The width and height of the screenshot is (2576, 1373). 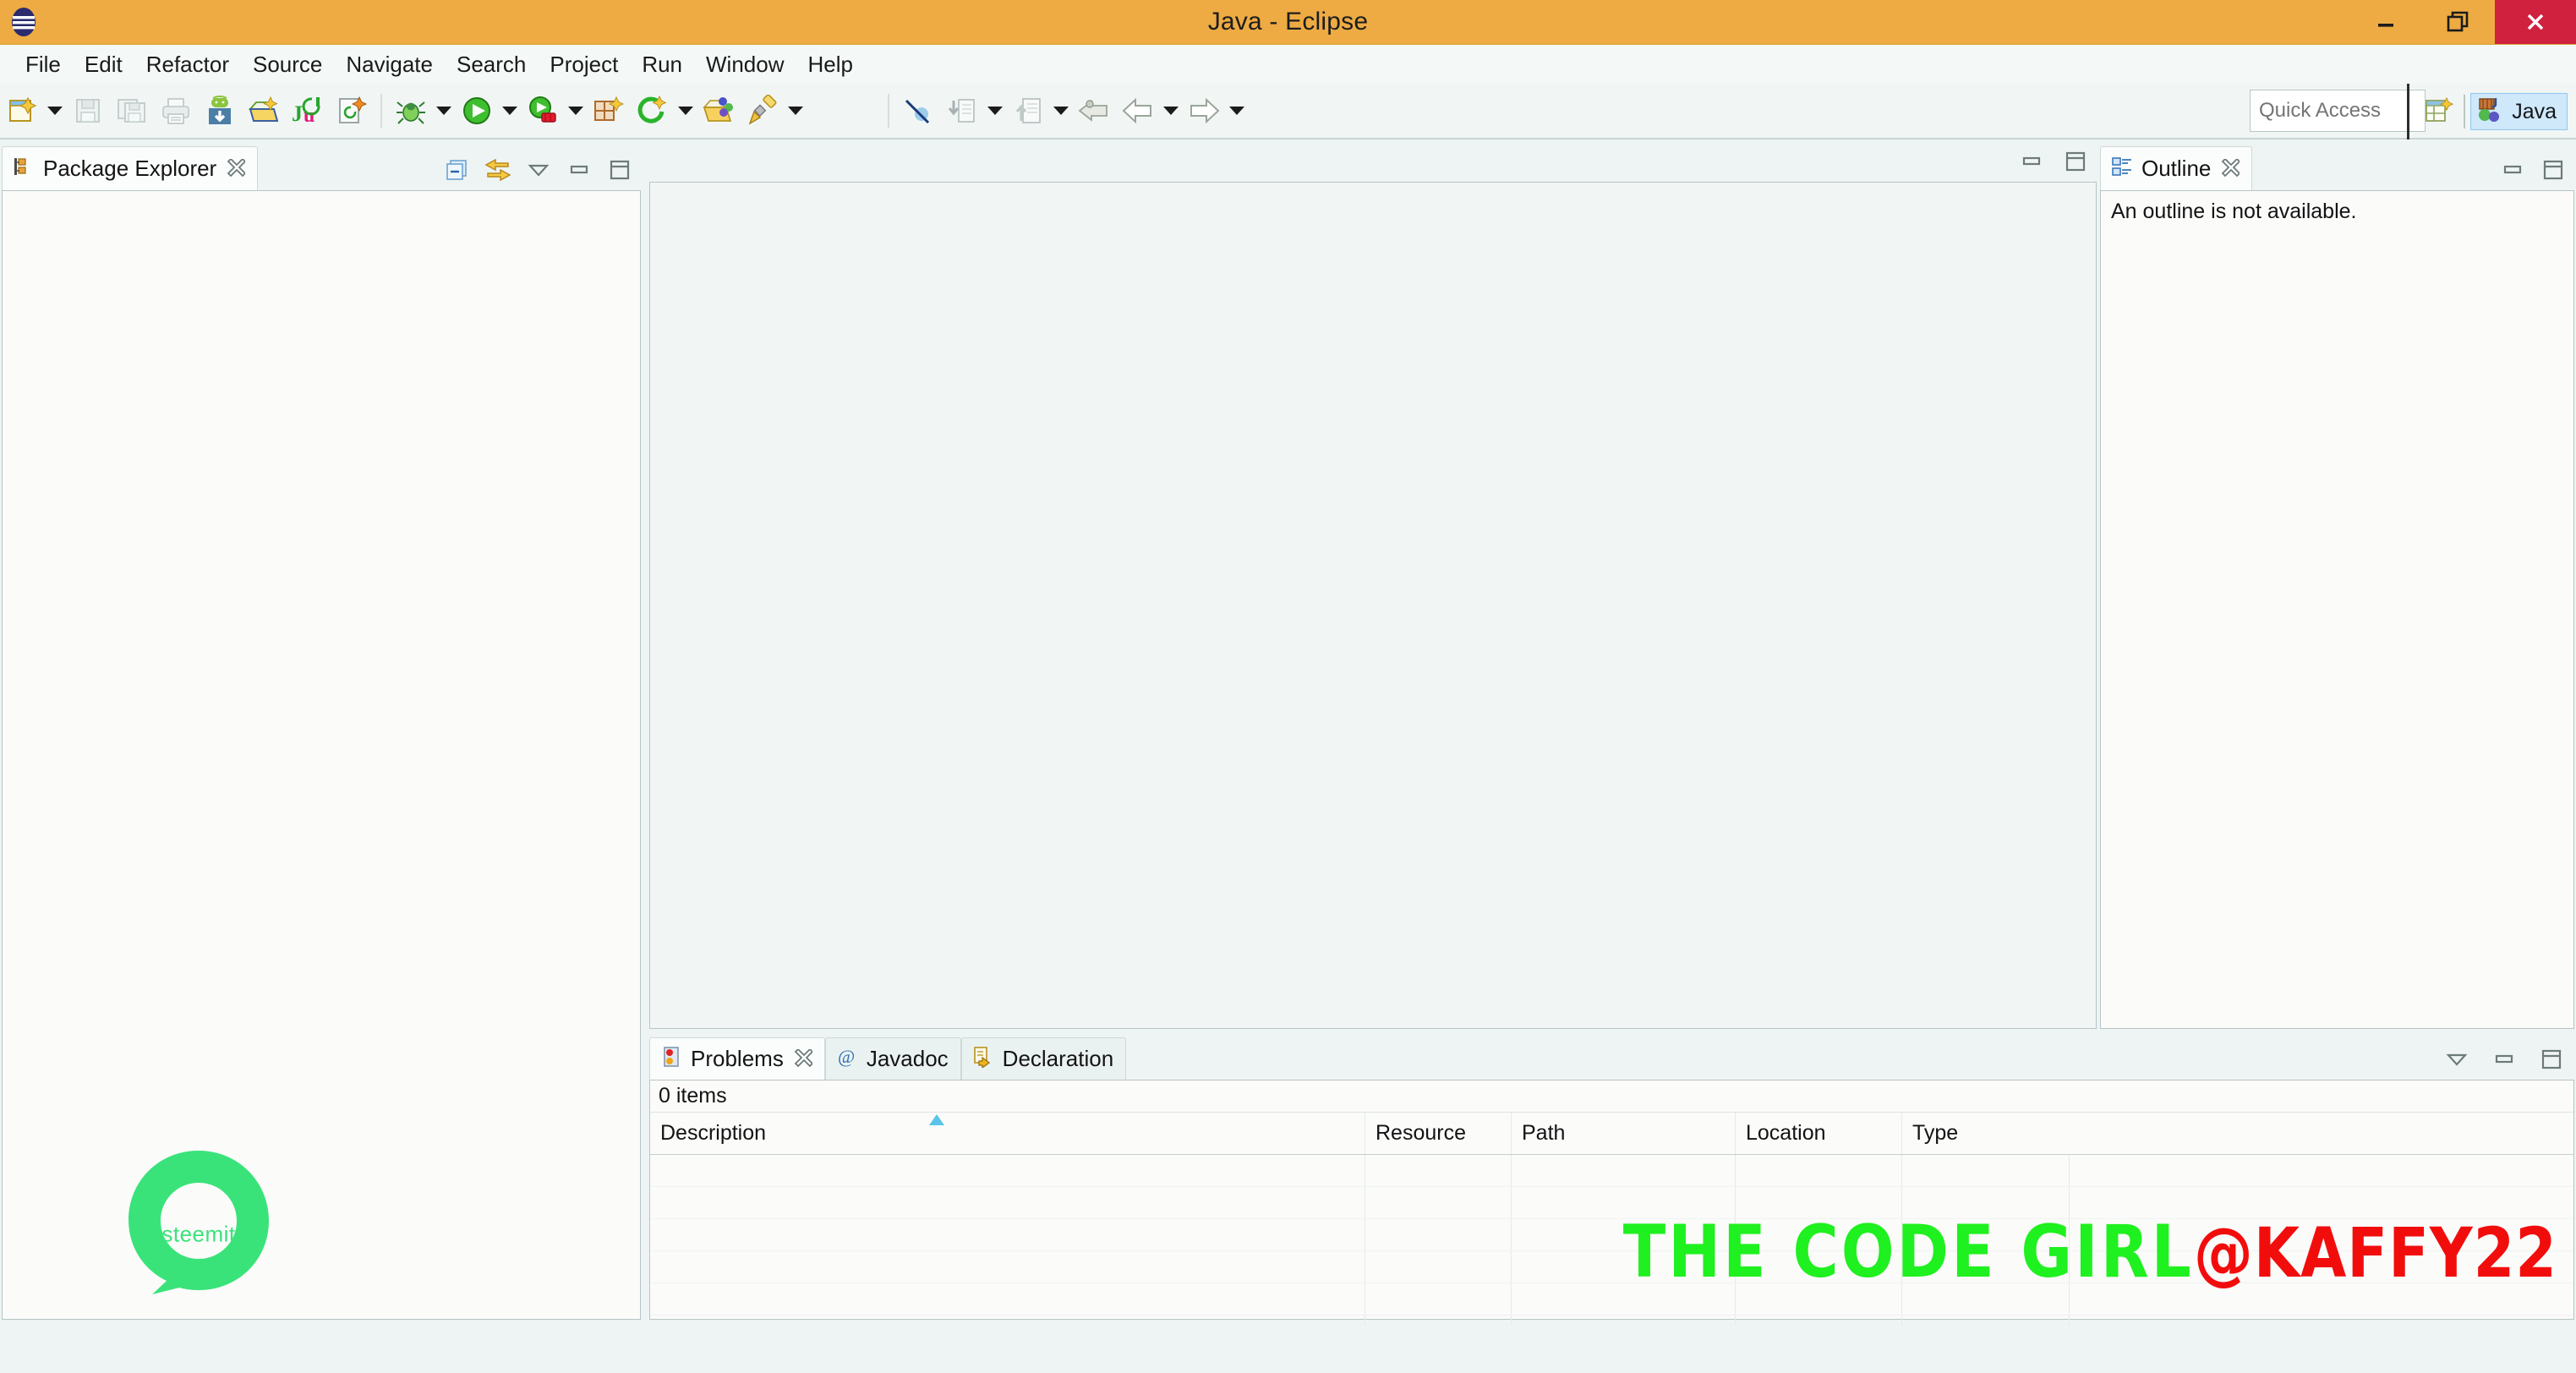 I want to click on menu-window: Window, so click(x=745, y=64).